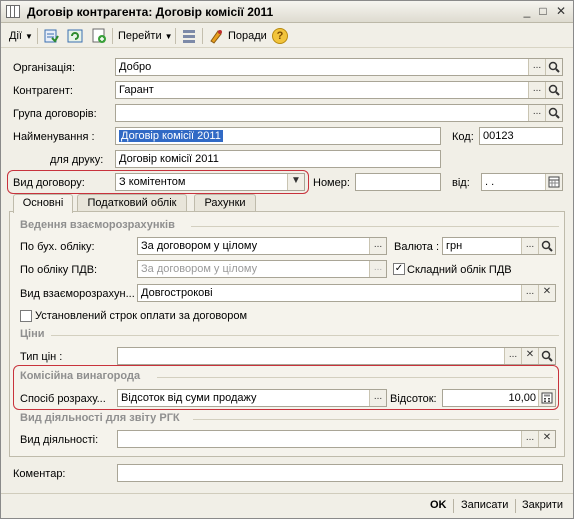 The image size is (574, 519). What do you see at coordinates (417, 247) in the screenshot?
I see `currency-label: Валюта :` at bounding box center [417, 247].